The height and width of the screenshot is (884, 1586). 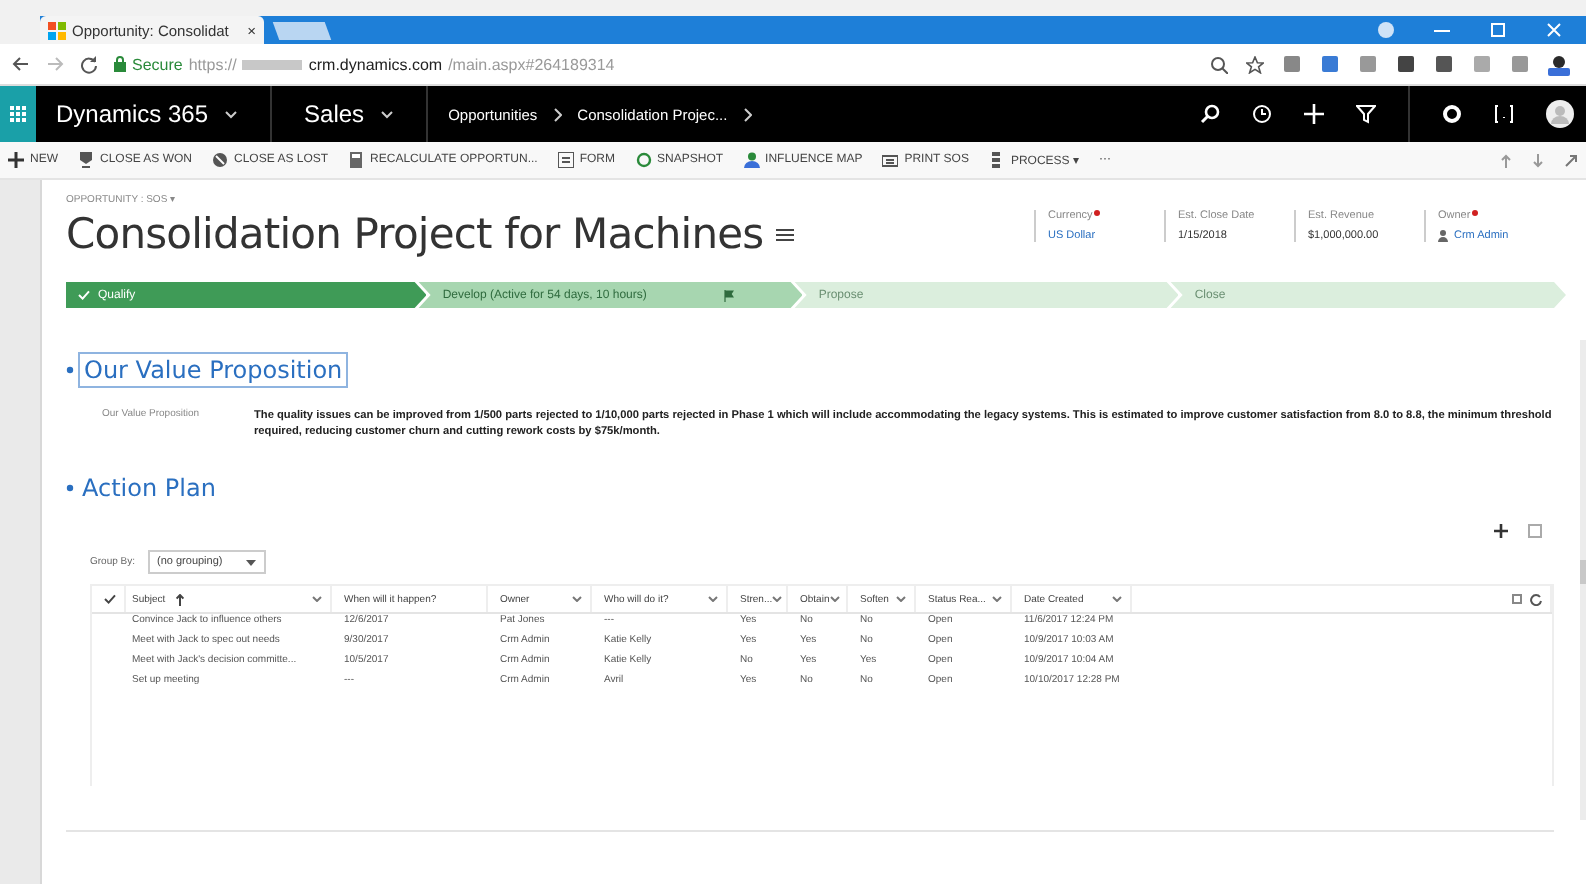 What do you see at coordinates (1386, 30) in the screenshot?
I see `user-icon` at bounding box center [1386, 30].